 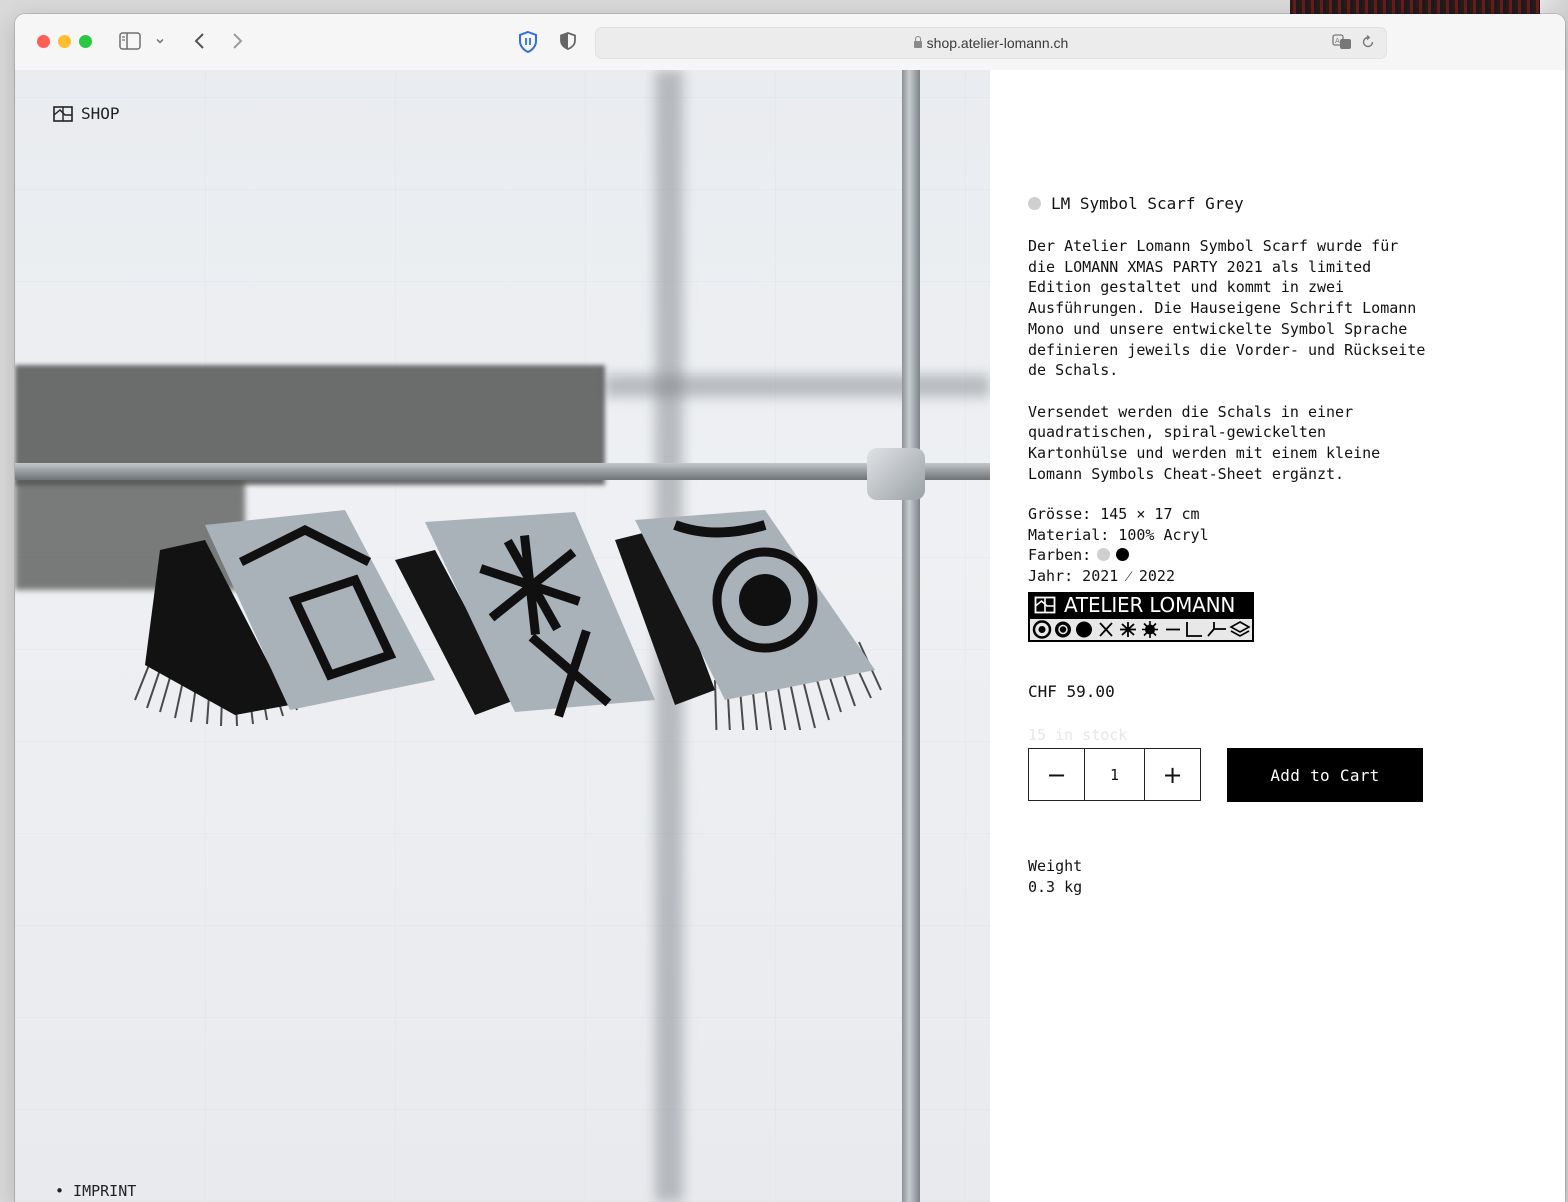 I want to click on spec-size: Grösse: 145 × 17 cm, so click(x=1114, y=514).